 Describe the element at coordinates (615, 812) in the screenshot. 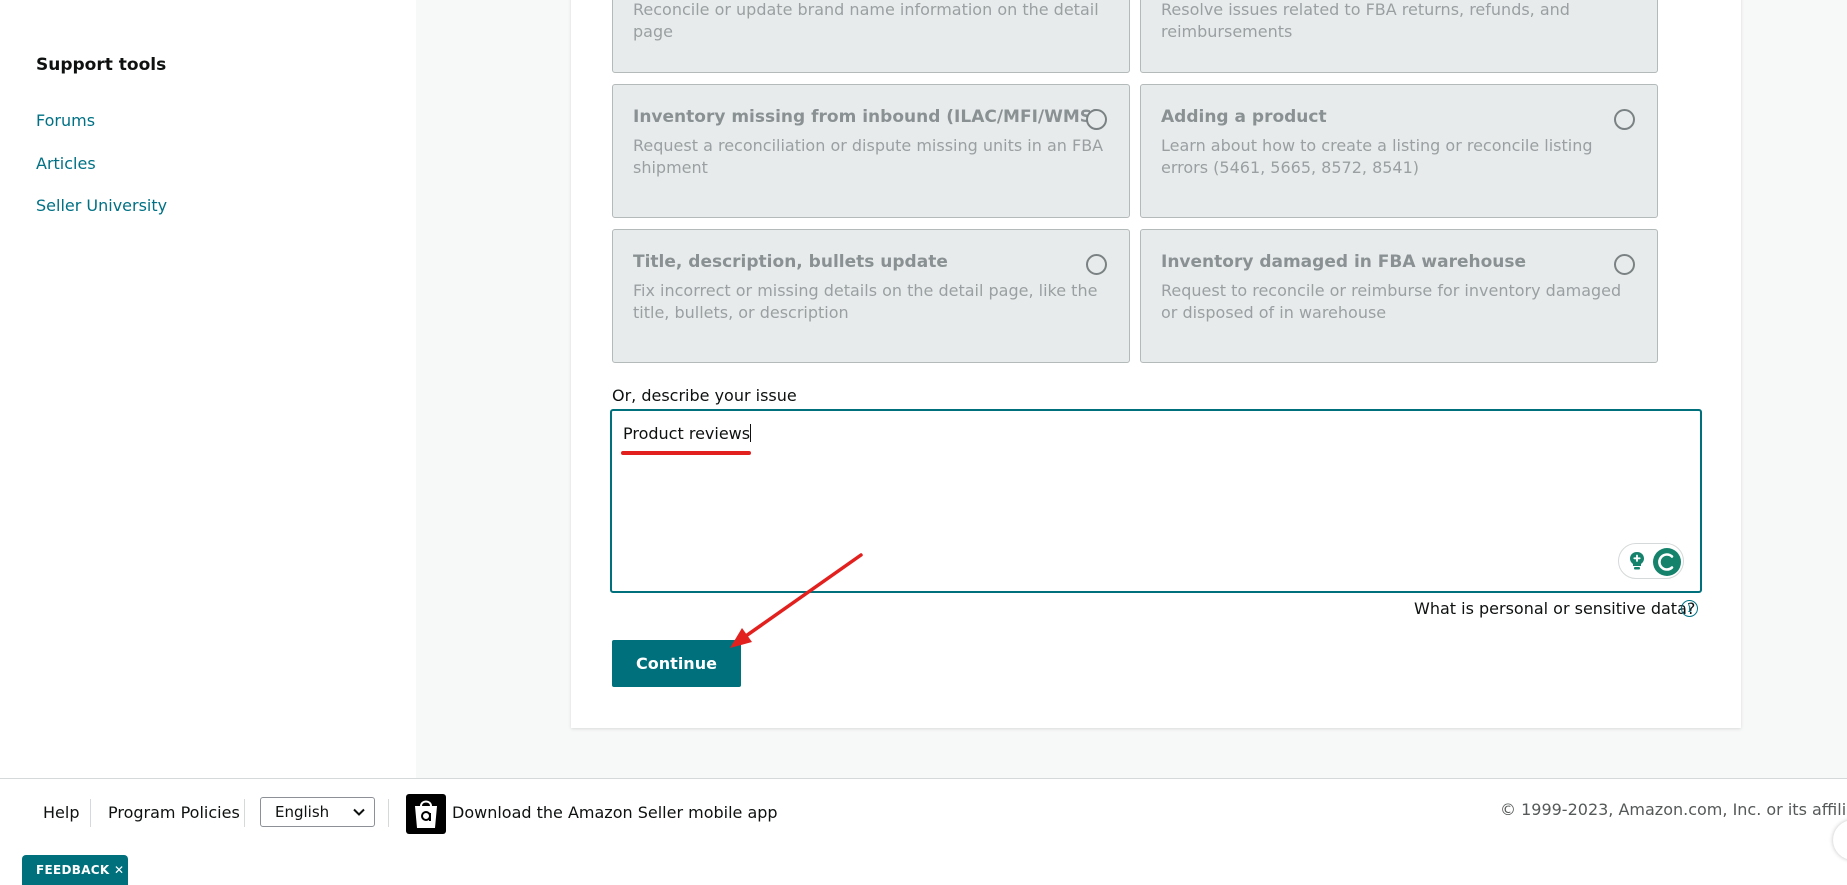

I see `download-app-link: Download the Amazon Seller mobile app` at that location.